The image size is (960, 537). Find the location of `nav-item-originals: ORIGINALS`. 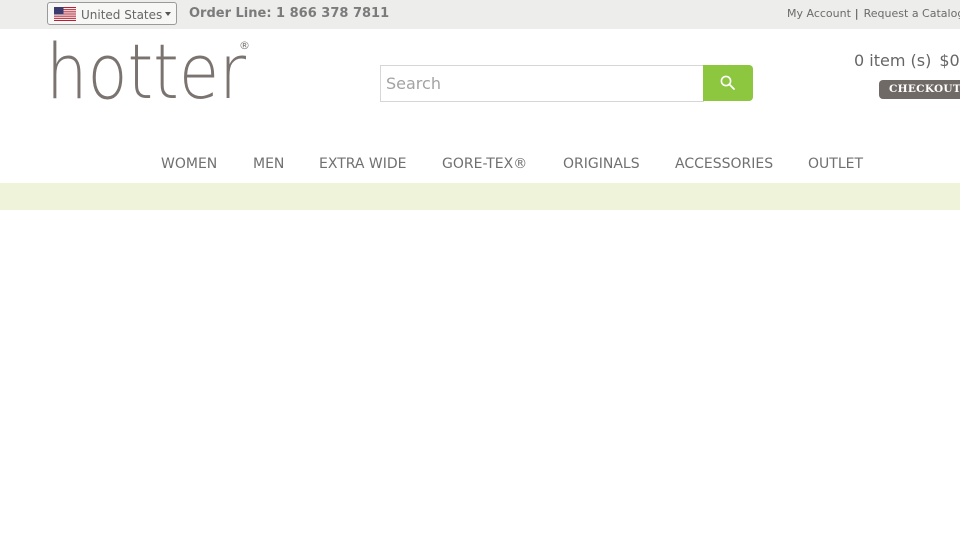

nav-item-originals: ORIGINALS is located at coordinates (601, 164).